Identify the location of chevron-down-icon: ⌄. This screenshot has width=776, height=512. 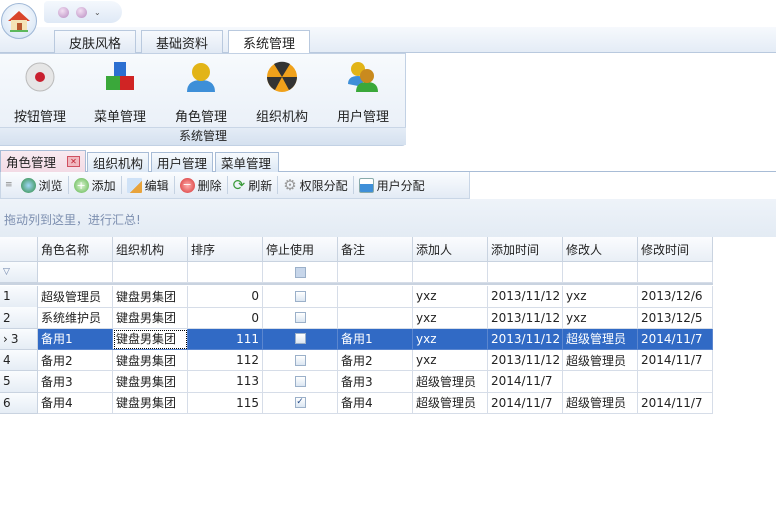
(97, 12).